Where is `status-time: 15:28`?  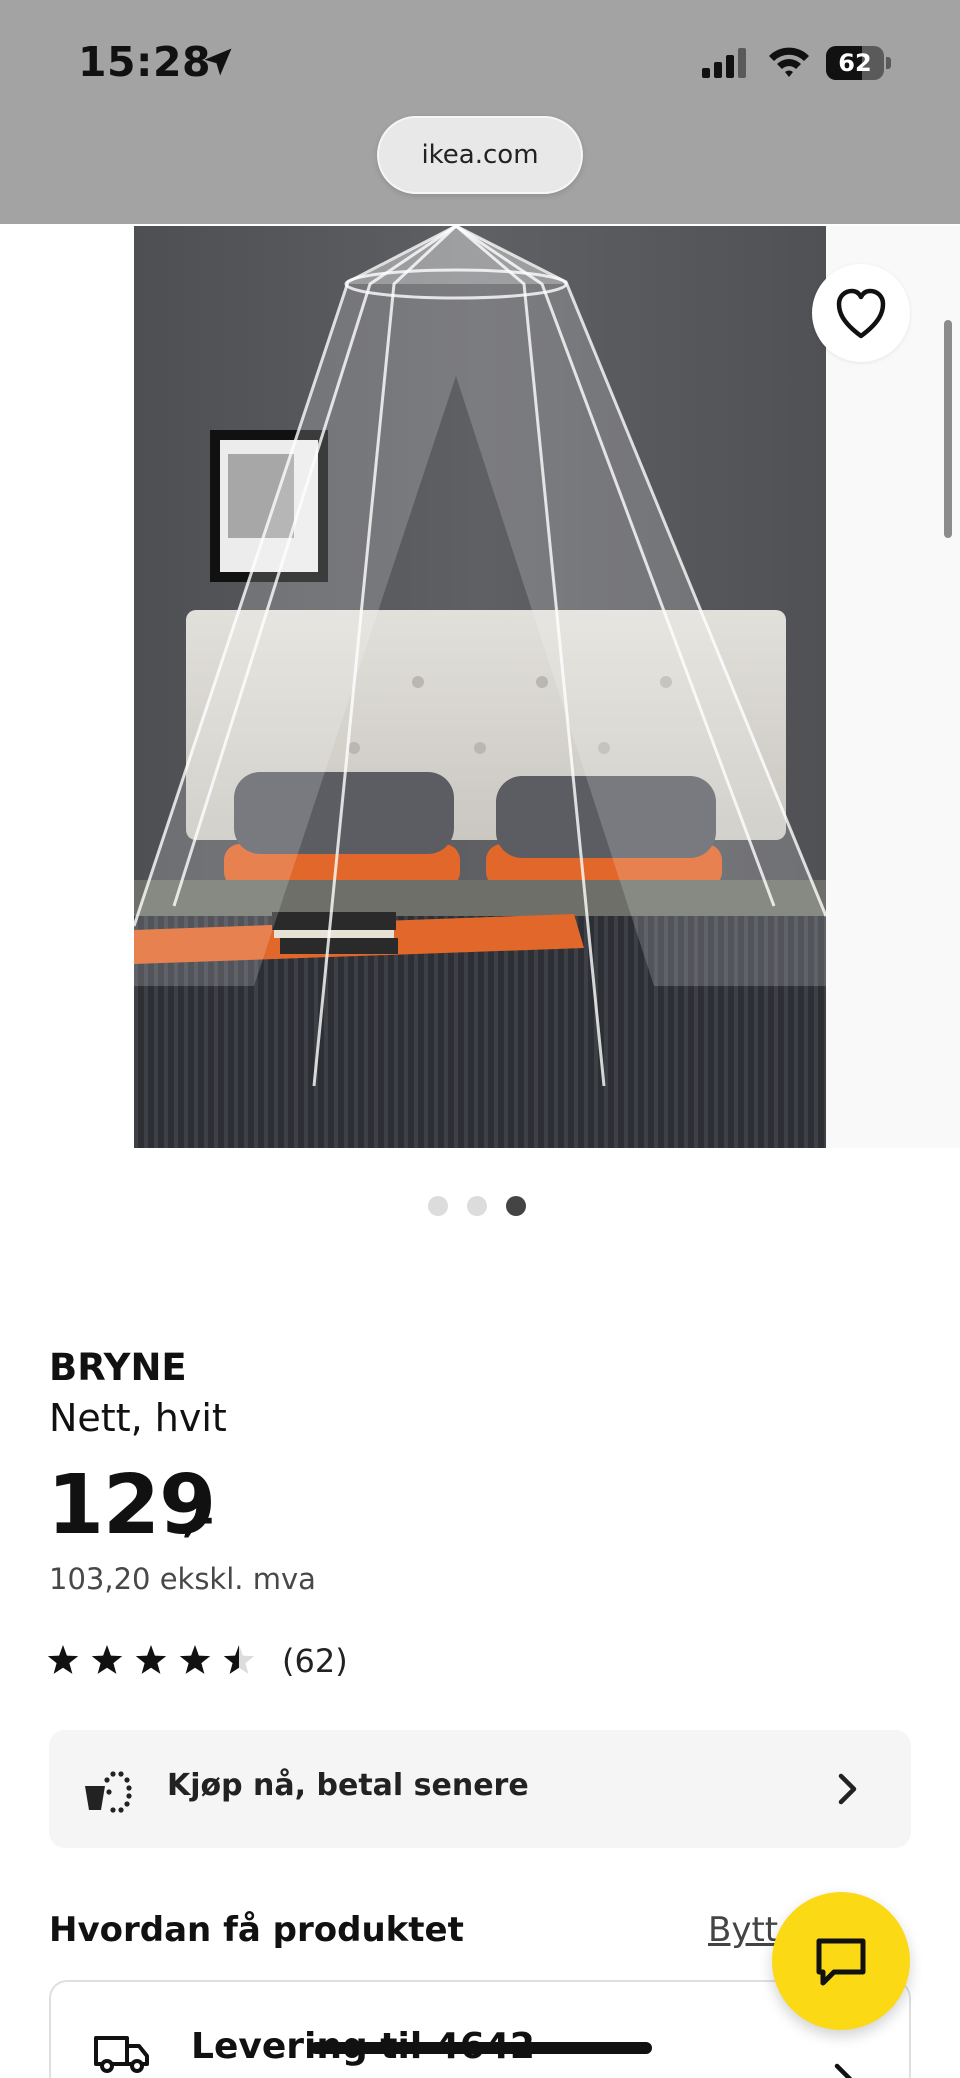 status-time: 15:28 is located at coordinates (145, 62).